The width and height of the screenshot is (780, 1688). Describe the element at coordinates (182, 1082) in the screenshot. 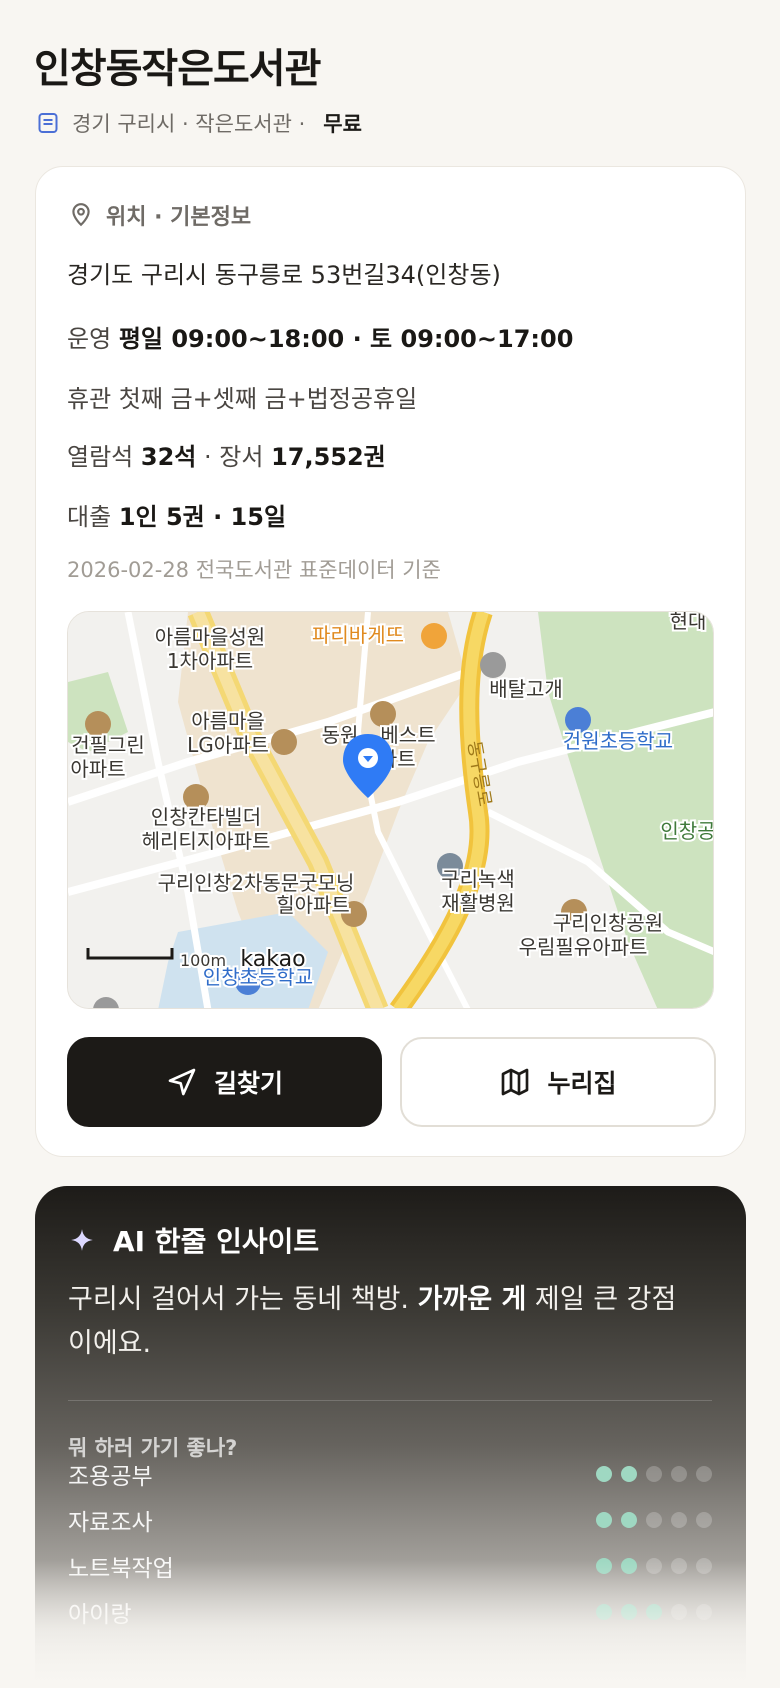

I see `navigation-arrow-icon` at that location.